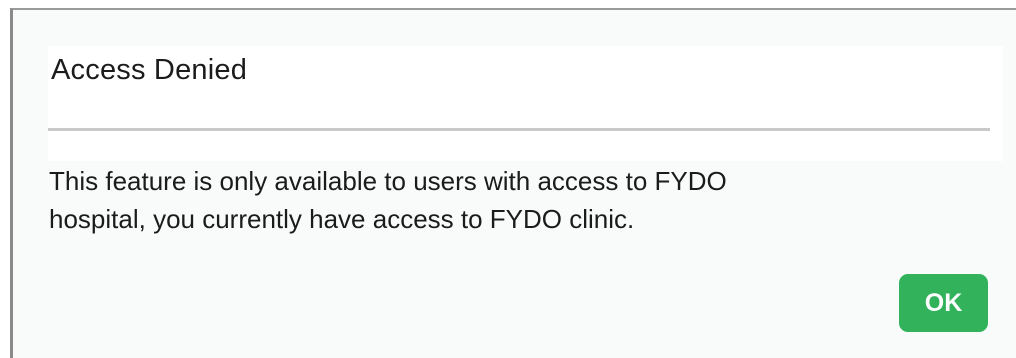 This screenshot has height=358, width=1016. I want to click on header-divider, so click(519, 129).